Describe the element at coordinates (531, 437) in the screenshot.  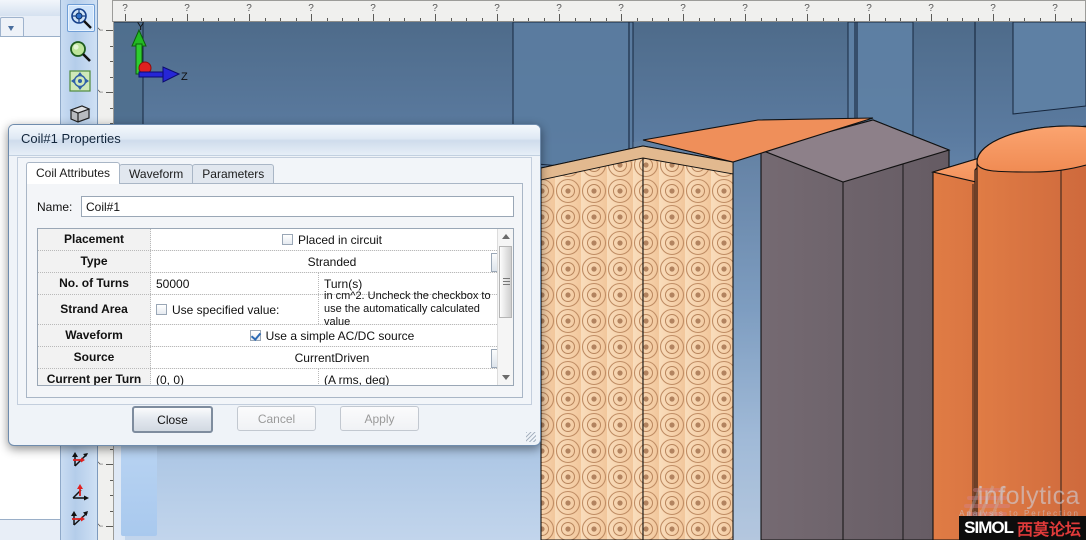
I see `resize-grip-icon` at that location.